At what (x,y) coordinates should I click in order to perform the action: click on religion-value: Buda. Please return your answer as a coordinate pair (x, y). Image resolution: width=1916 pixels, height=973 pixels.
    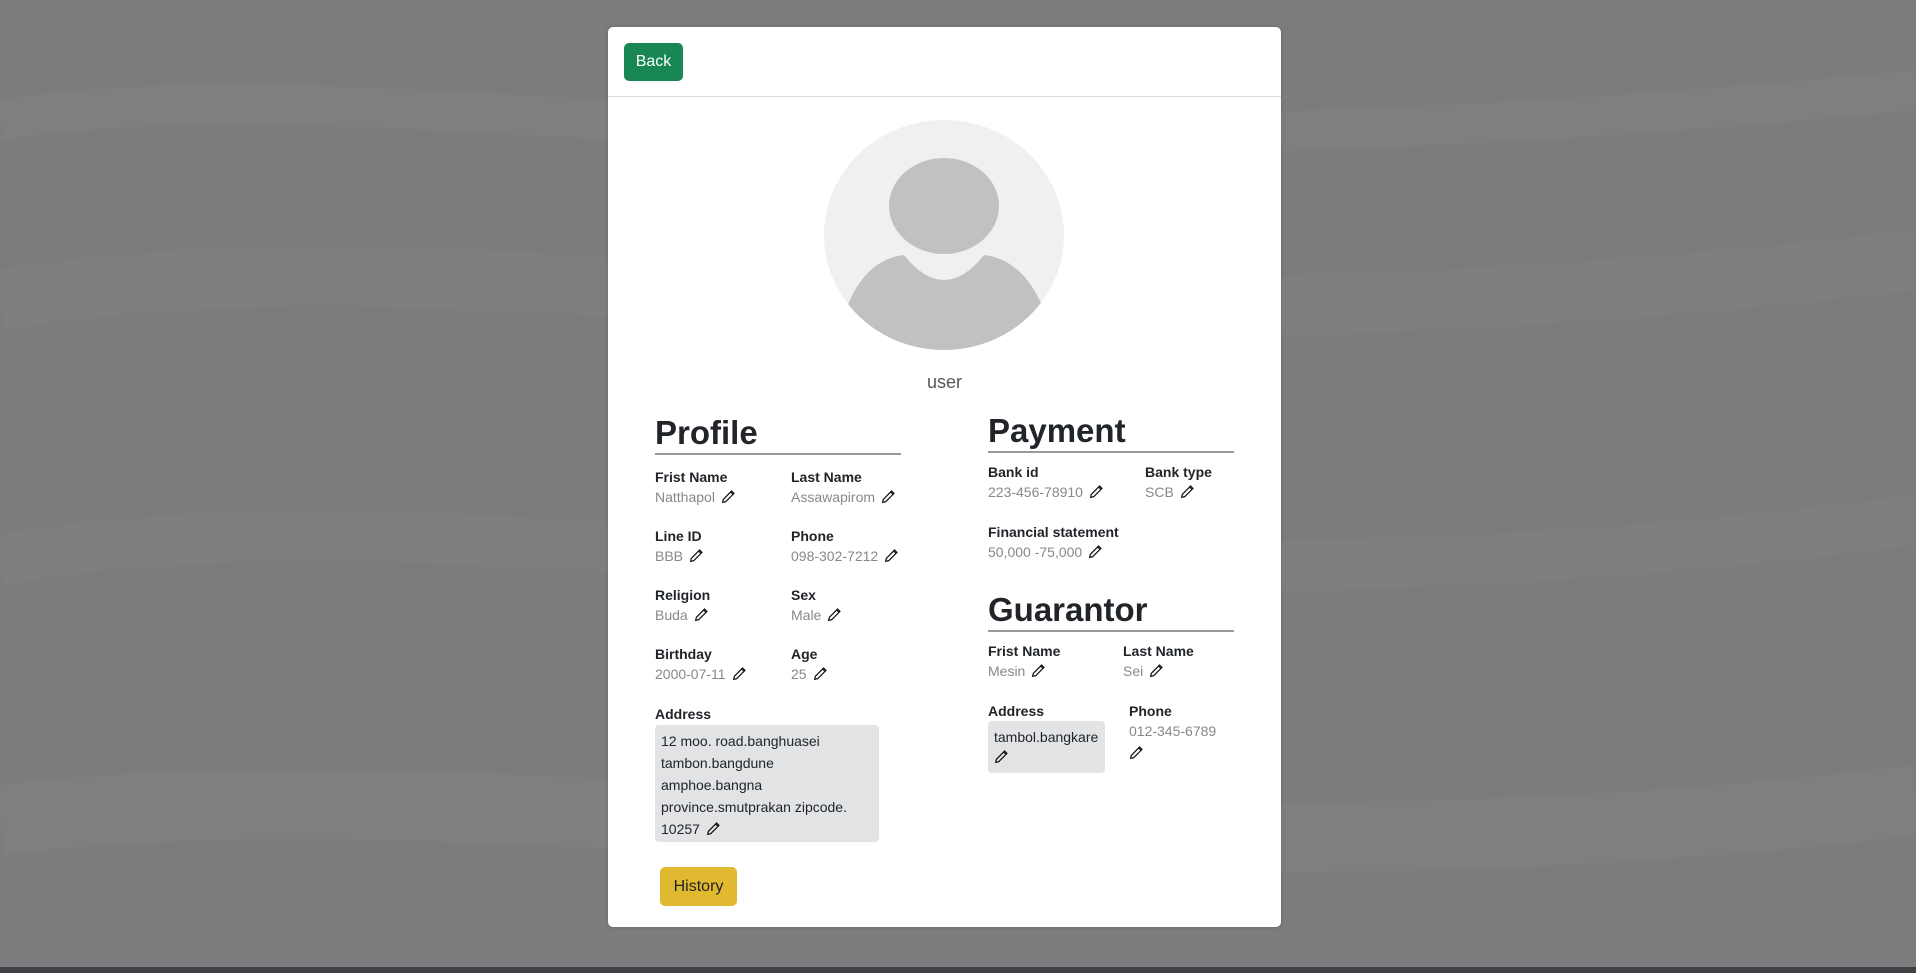
    Looking at the image, I should click on (681, 615).